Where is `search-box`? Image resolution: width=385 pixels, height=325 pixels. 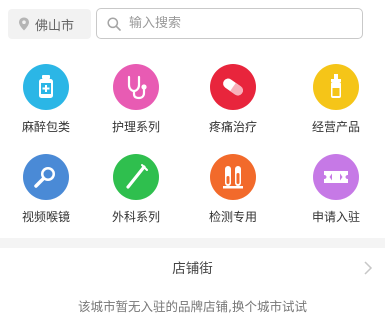
search-box is located at coordinates (229, 23).